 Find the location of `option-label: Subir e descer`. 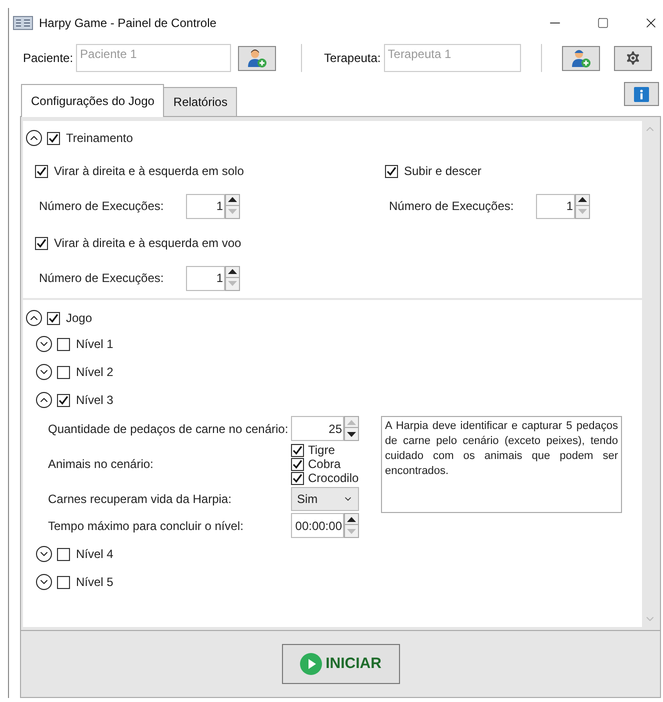

option-label: Subir e descer is located at coordinates (443, 171).